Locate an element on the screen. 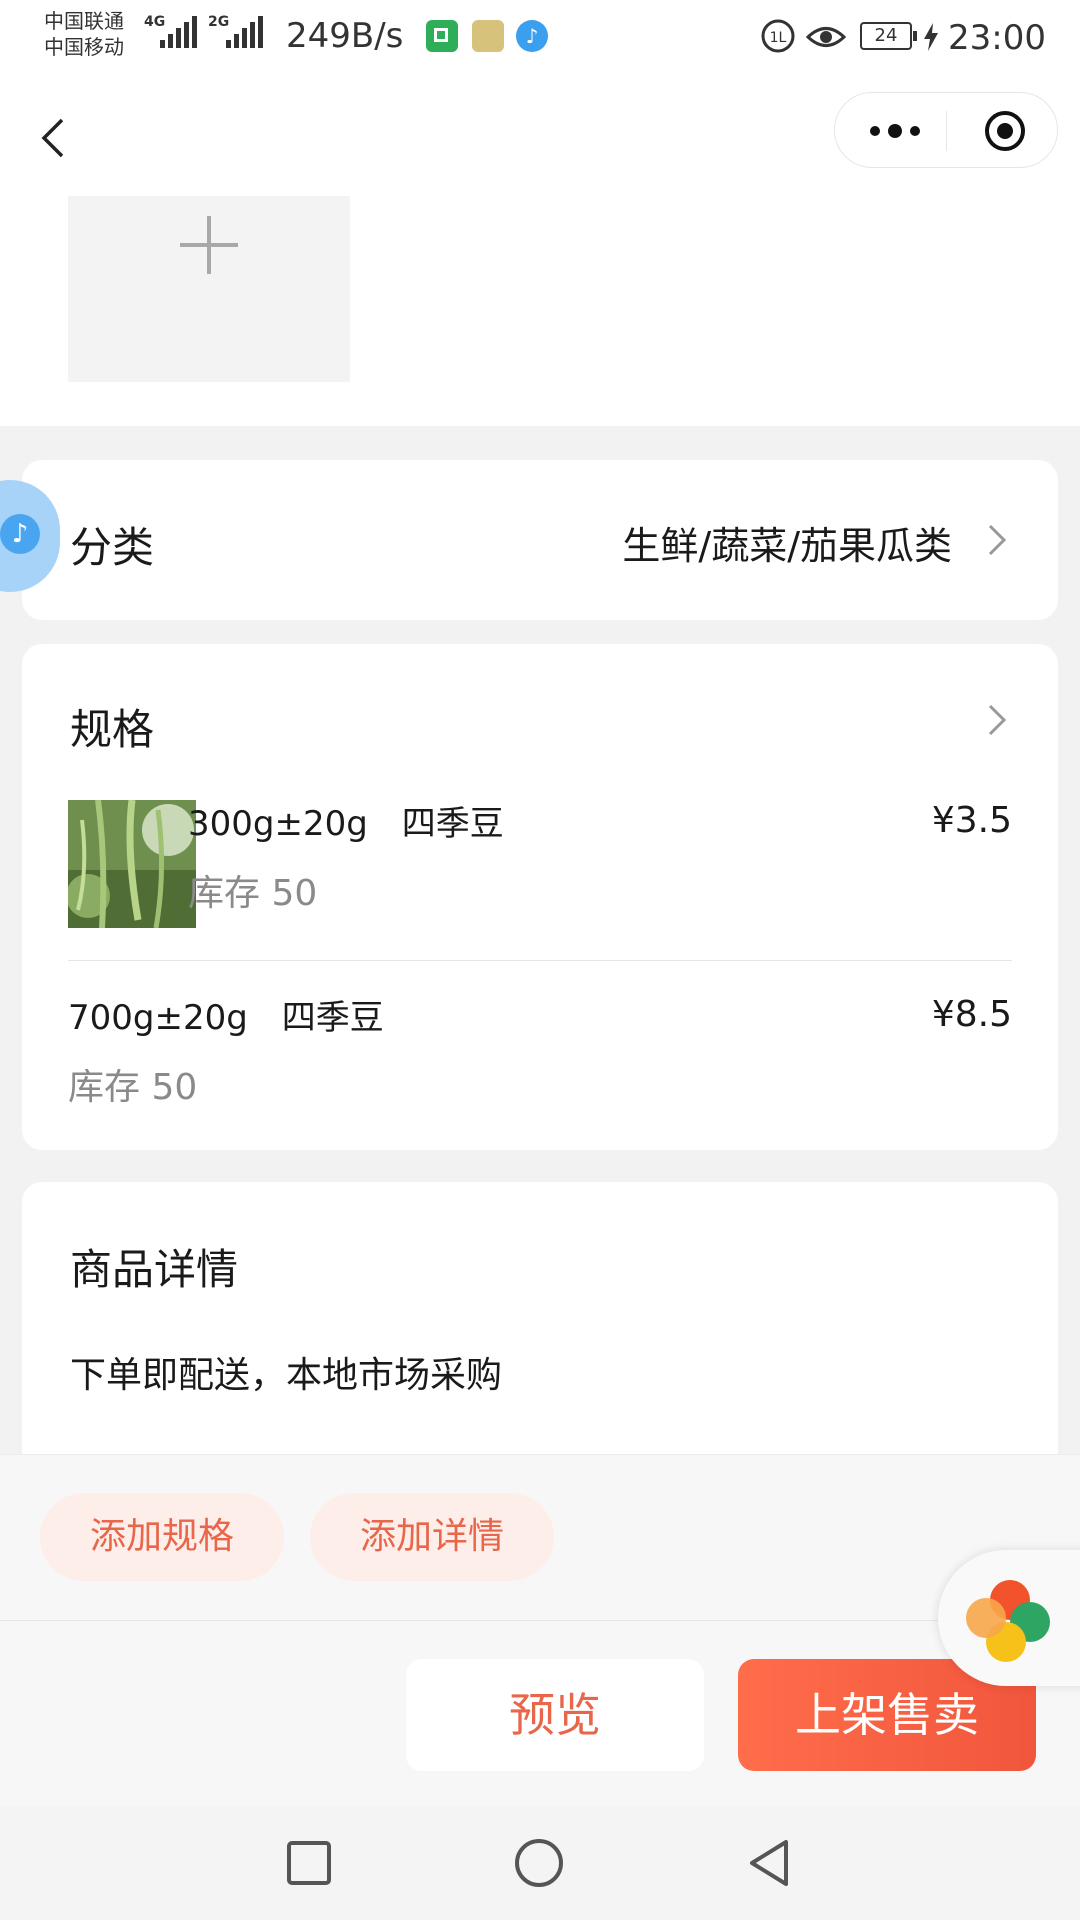  add-image-button is located at coordinates (209, 289).